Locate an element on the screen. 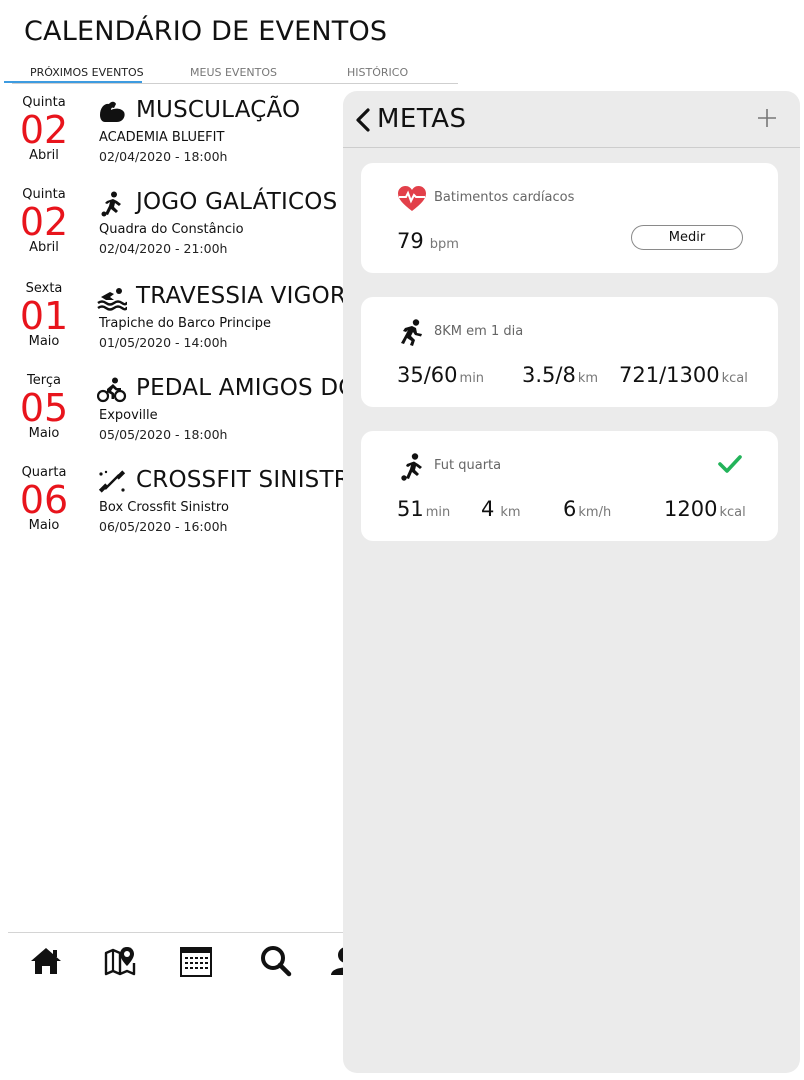  goal-label: Fut quarta is located at coordinates (468, 465).